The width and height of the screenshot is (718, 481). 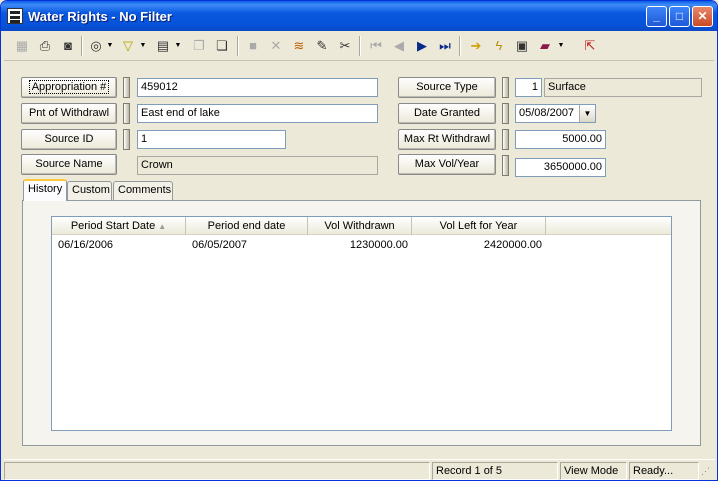 What do you see at coordinates (143, 46) in the screenshot?
I see `filter-dropdown-icon: ▼` at bounding box center [143, 46].